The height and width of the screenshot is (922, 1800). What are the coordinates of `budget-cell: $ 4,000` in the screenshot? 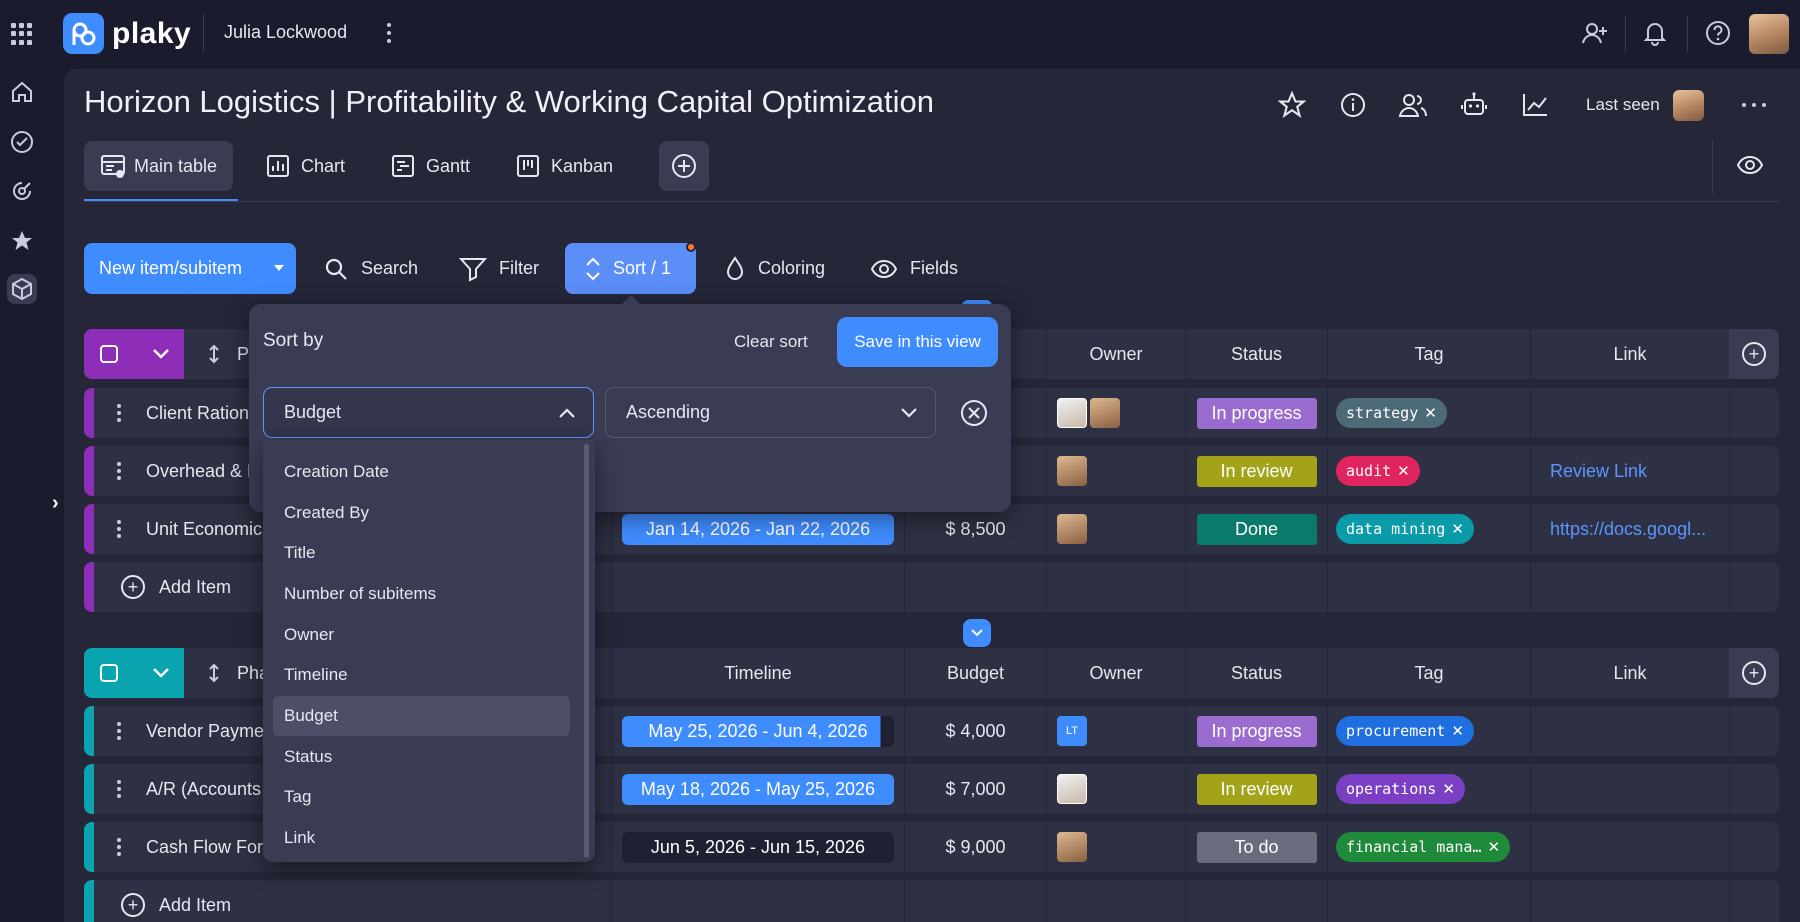 It's located at (975, 731).